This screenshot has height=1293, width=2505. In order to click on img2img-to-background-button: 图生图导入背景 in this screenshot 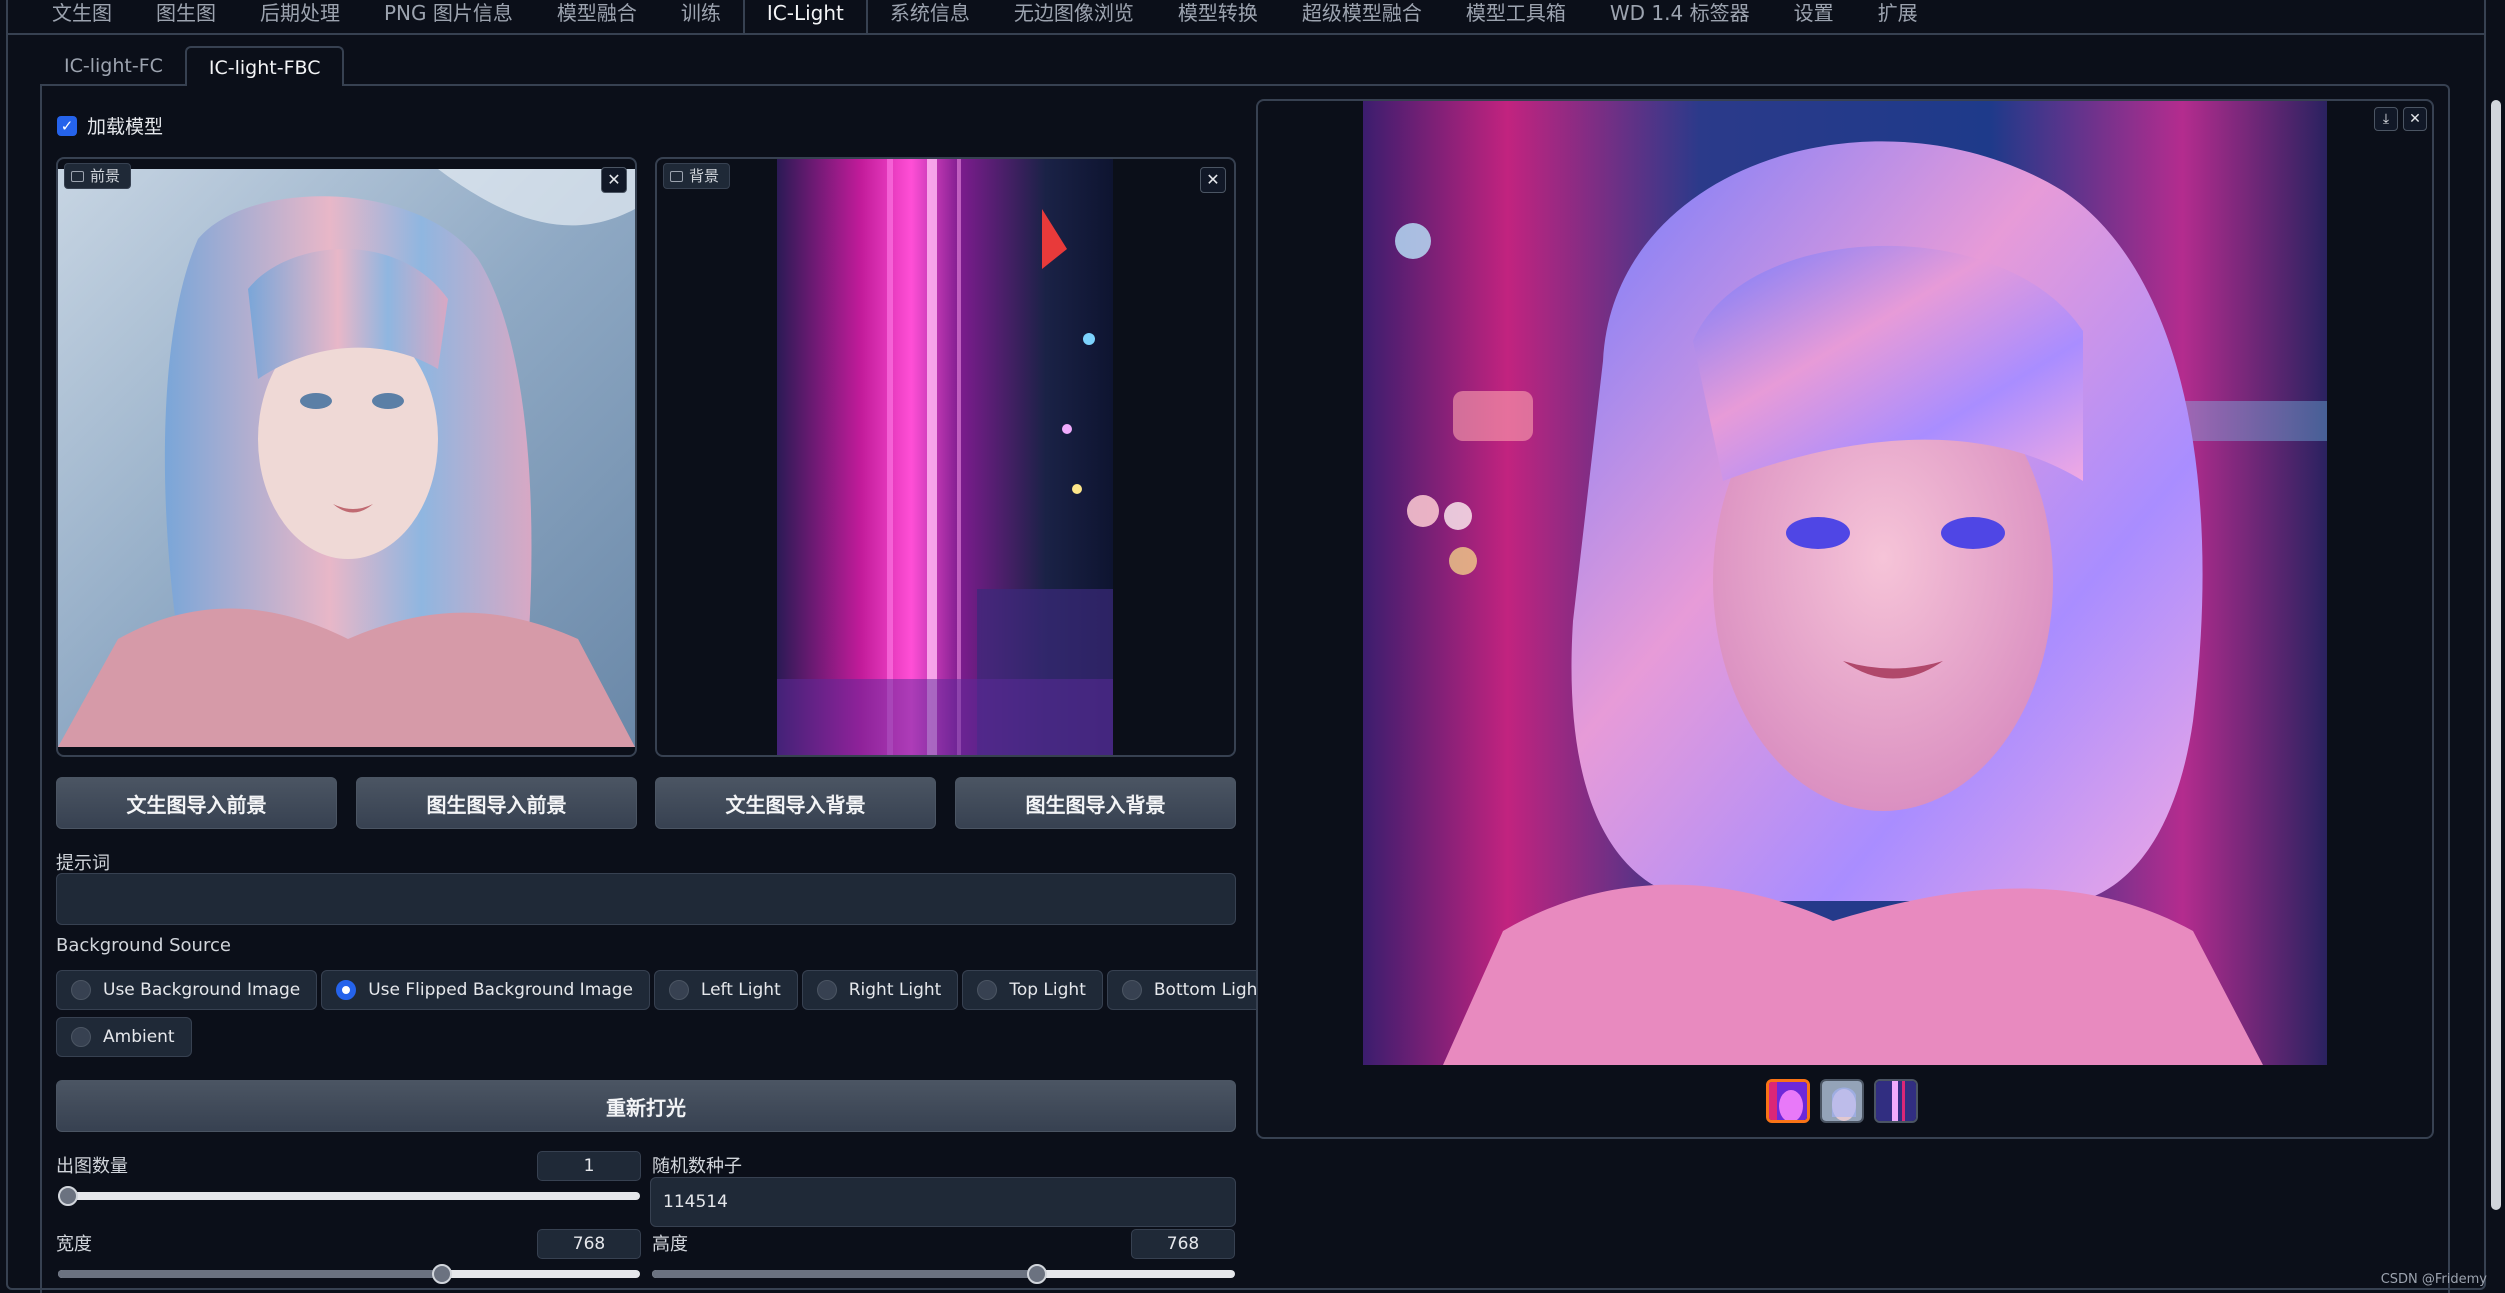, I will do `click(1095, 803)`.